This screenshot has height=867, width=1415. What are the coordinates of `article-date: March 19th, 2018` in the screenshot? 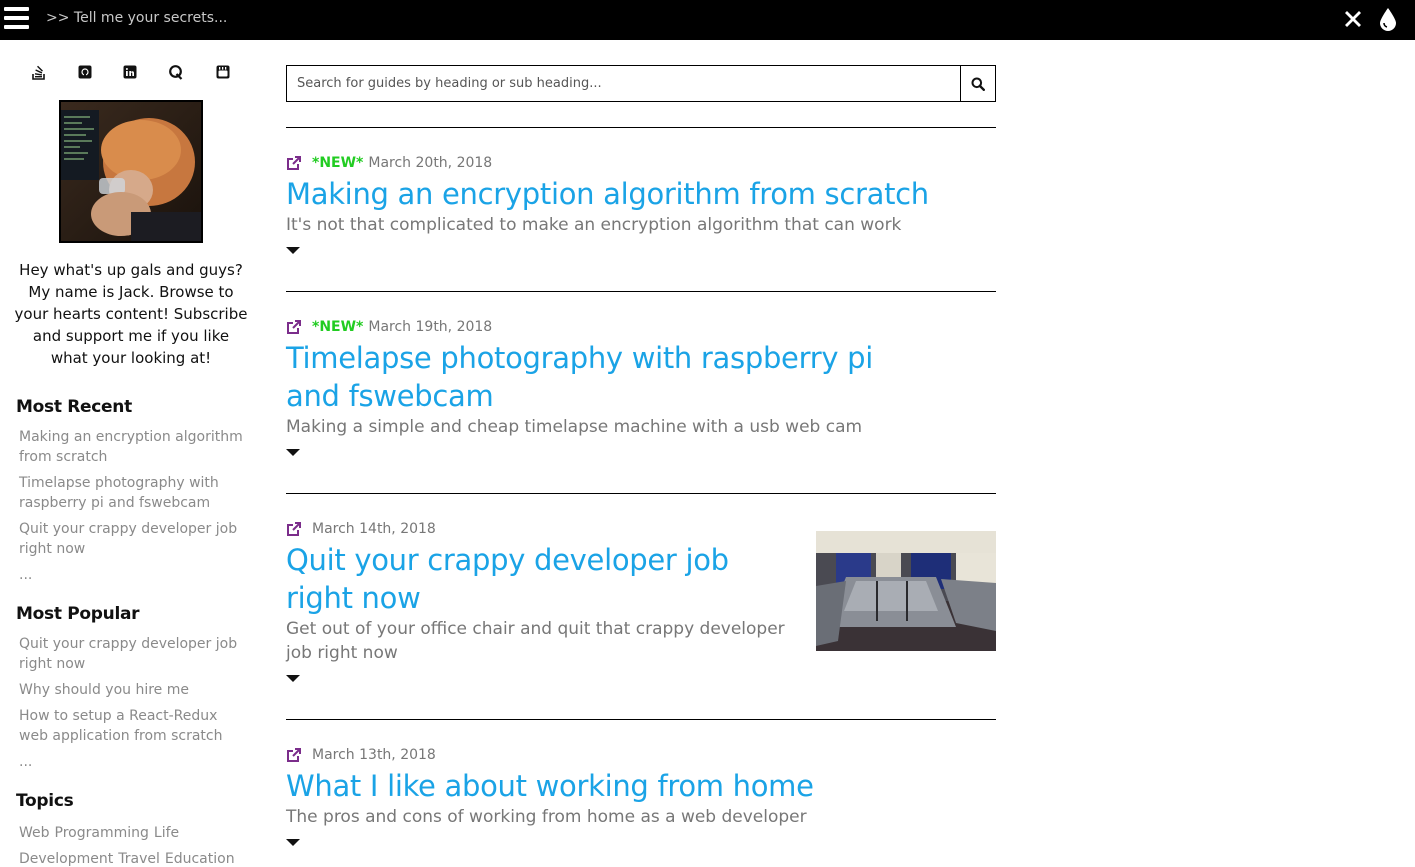 It's located at (430, 327).